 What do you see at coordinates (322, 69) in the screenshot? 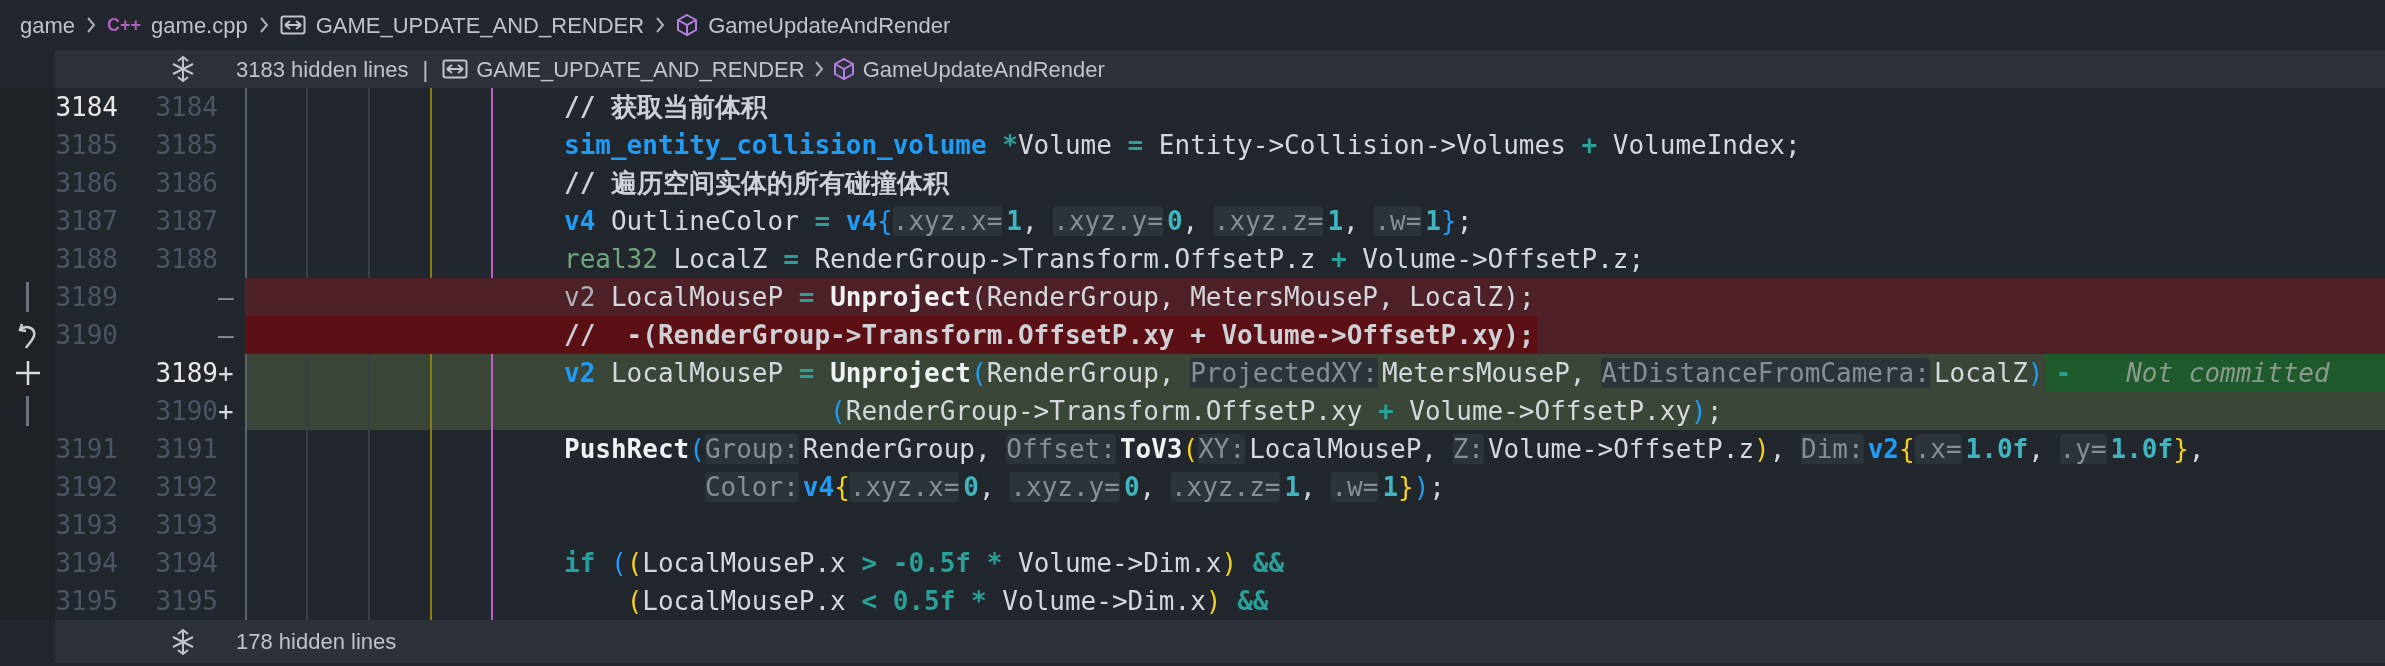
I see `hidden-lines-label: 3183 hidden lines` at bounding box center [322, 69].